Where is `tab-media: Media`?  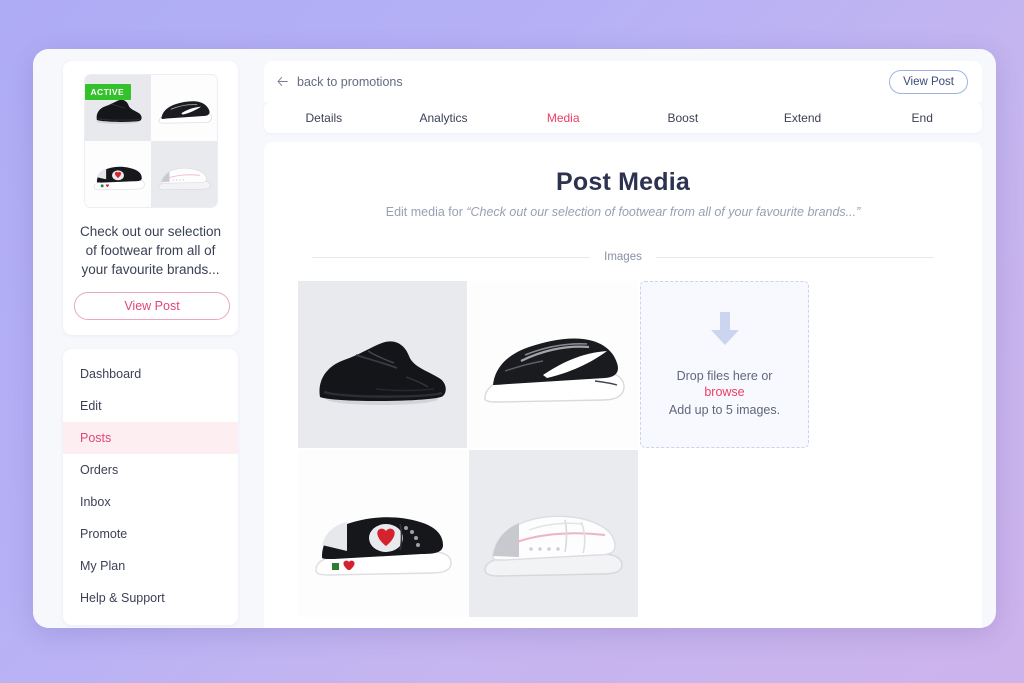
tab-media: Media is located at coordinates (563, 118).